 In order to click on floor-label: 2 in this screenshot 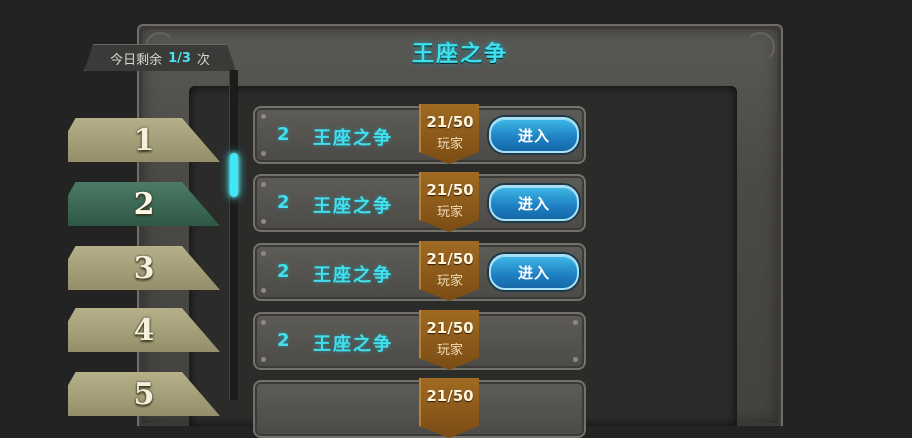, I will do `click(144, 204)`.